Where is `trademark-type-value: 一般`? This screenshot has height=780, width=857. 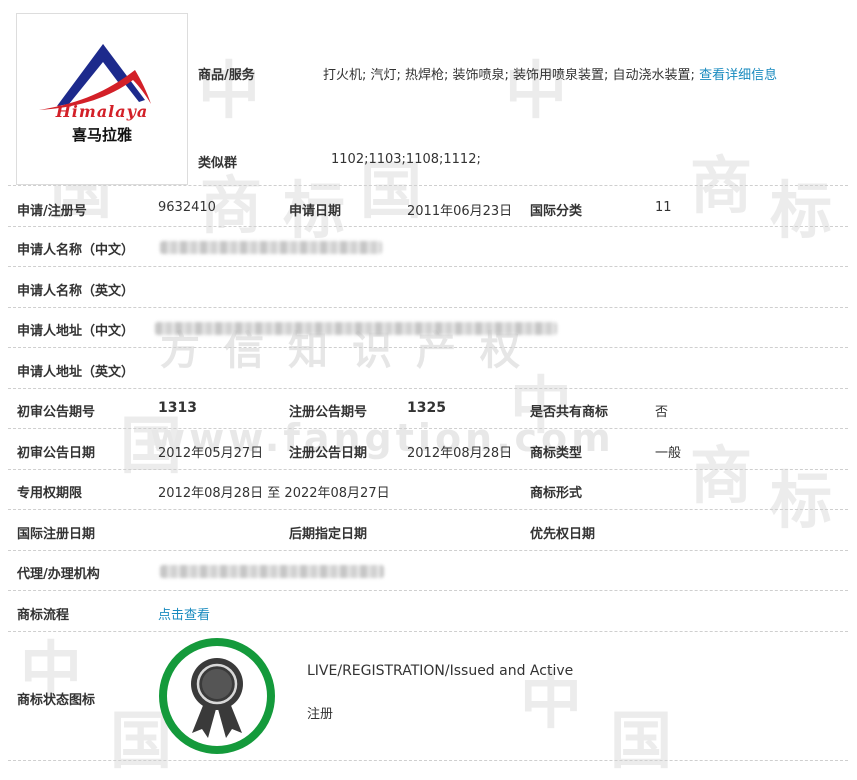 trademark-type-value: 一般 is located at coordinates (668, 453).